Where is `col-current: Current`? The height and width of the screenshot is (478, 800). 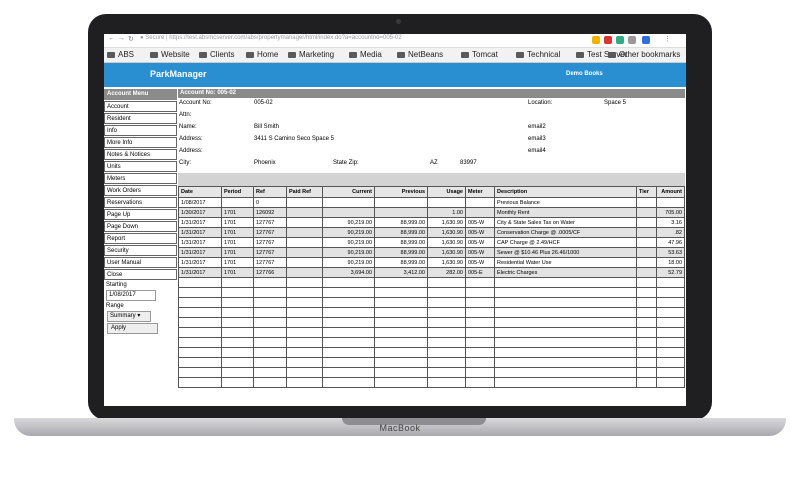 col-current: Current is located at coordinates (348, 192).